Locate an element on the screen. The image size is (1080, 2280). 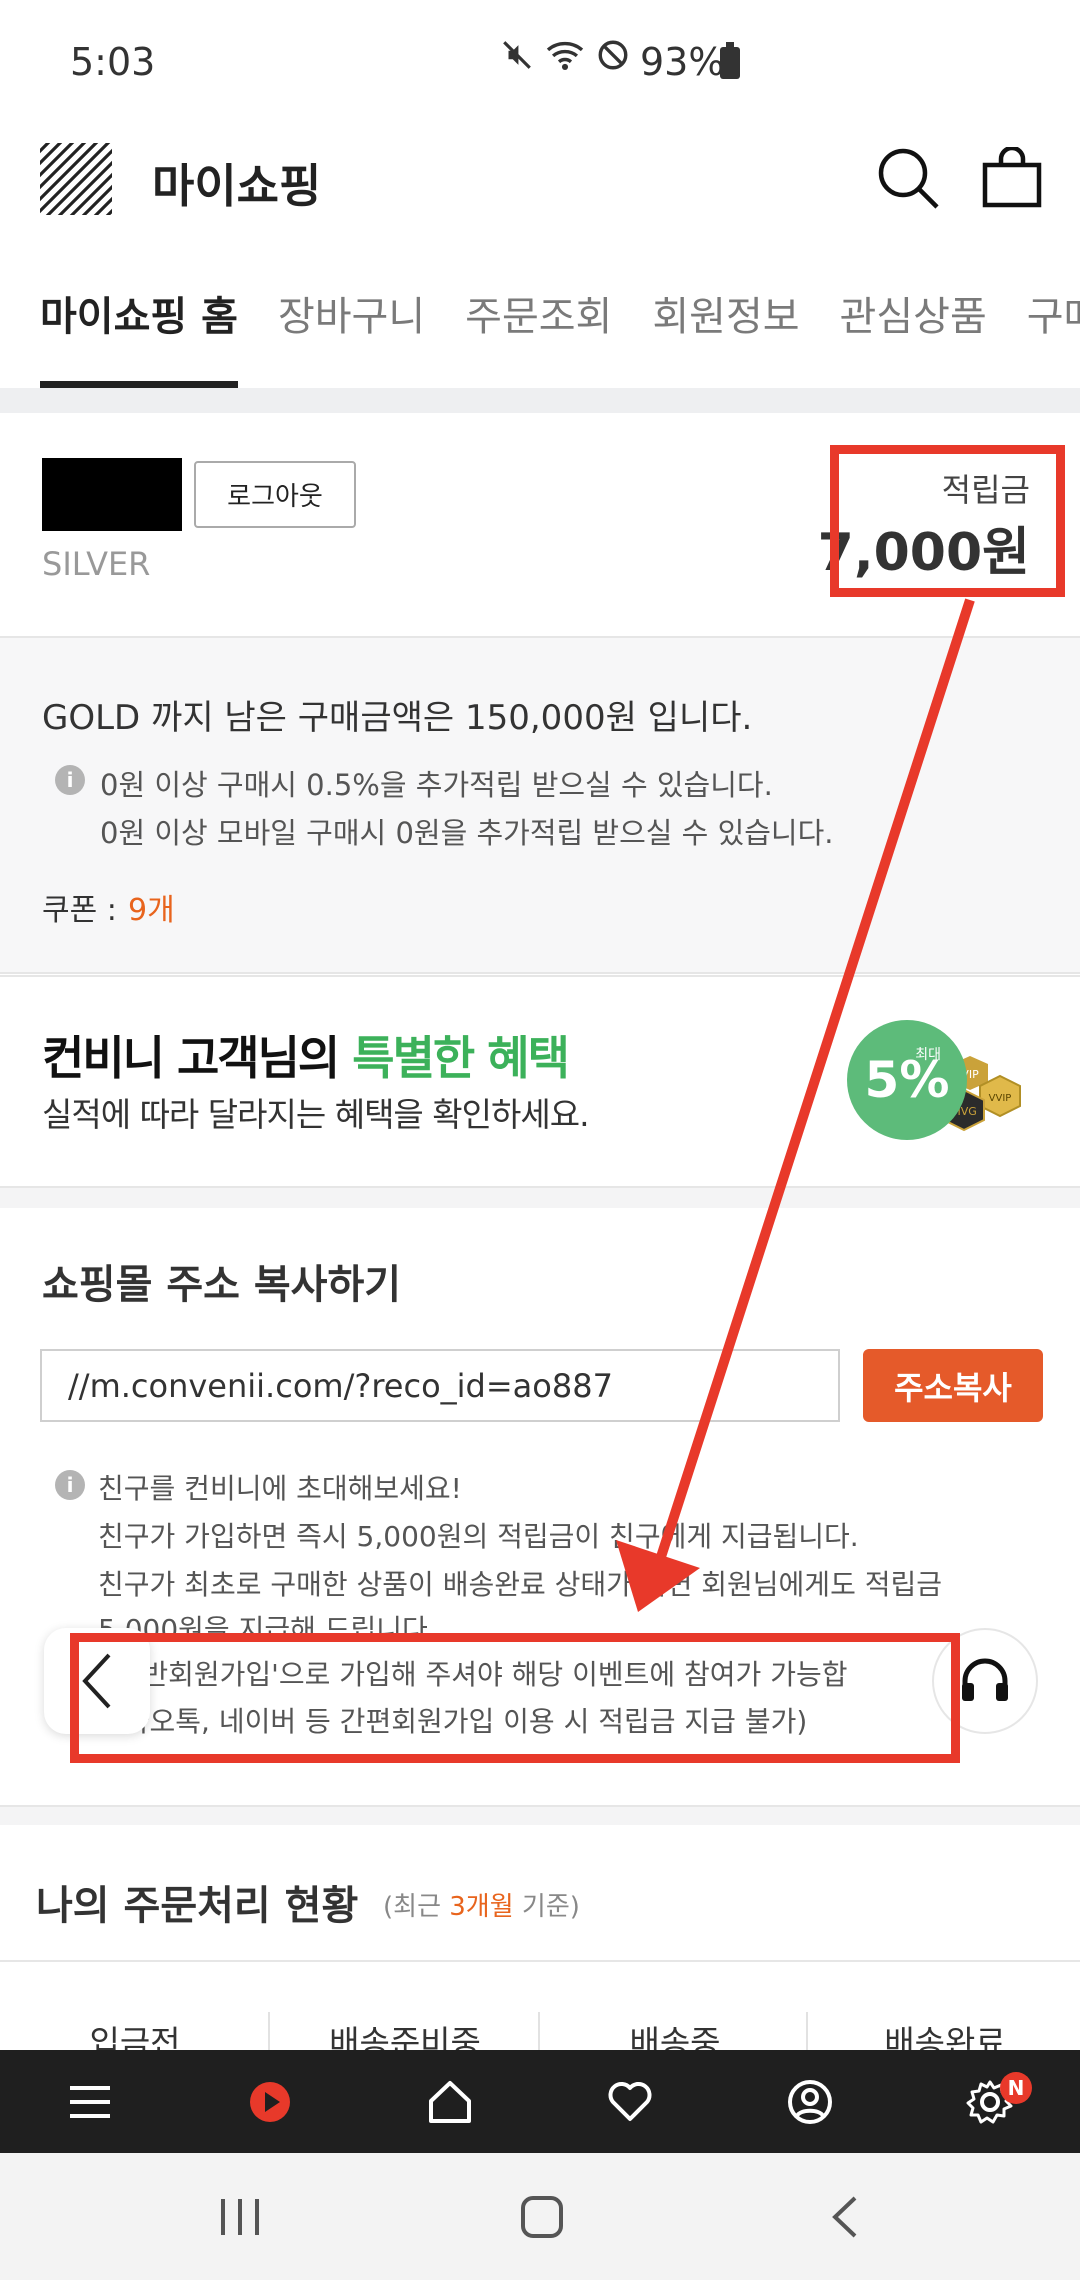
nav-wishlist is located at coordinates (630, 2101).